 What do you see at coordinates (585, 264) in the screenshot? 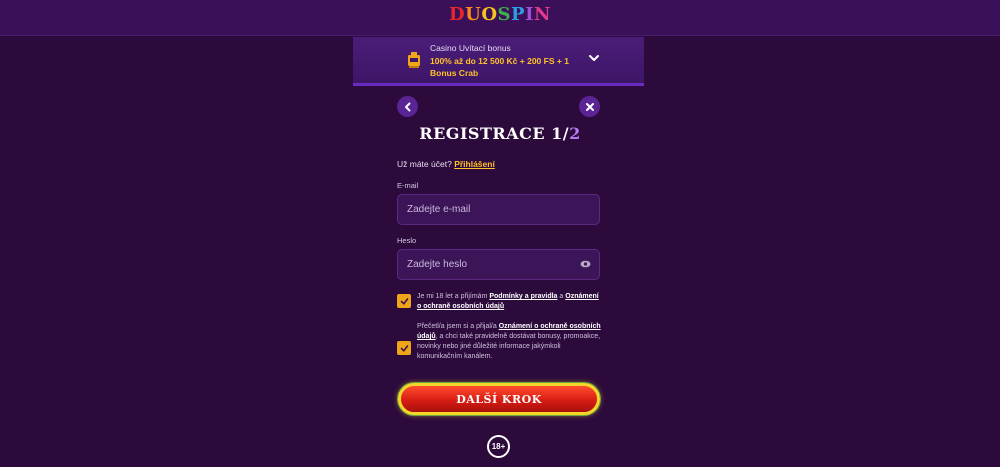
I see `eye-icon` at bounding box center [585, 264].